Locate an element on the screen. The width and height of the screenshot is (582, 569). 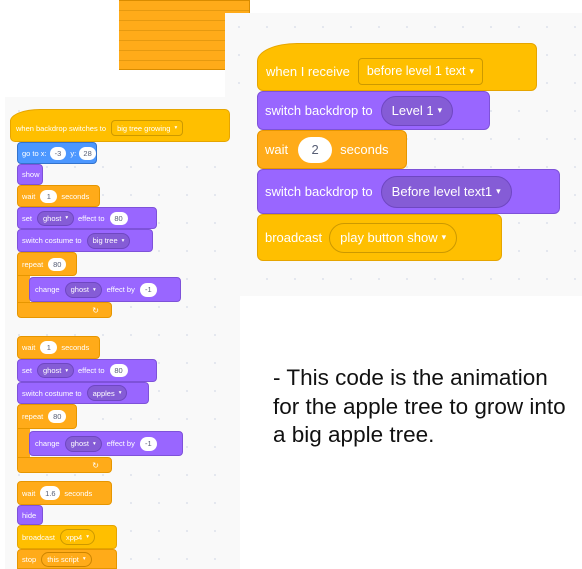
block-label: go to x: is located at coordinates (34, 153).